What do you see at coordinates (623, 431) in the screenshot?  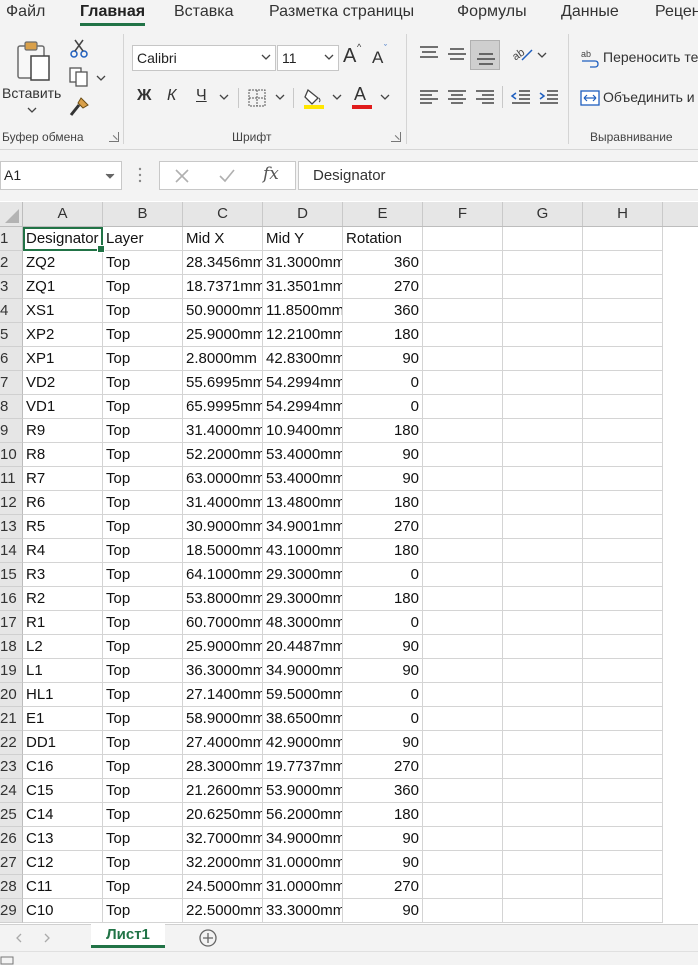 I see `cell-h9` at bounding box center [623, 431].